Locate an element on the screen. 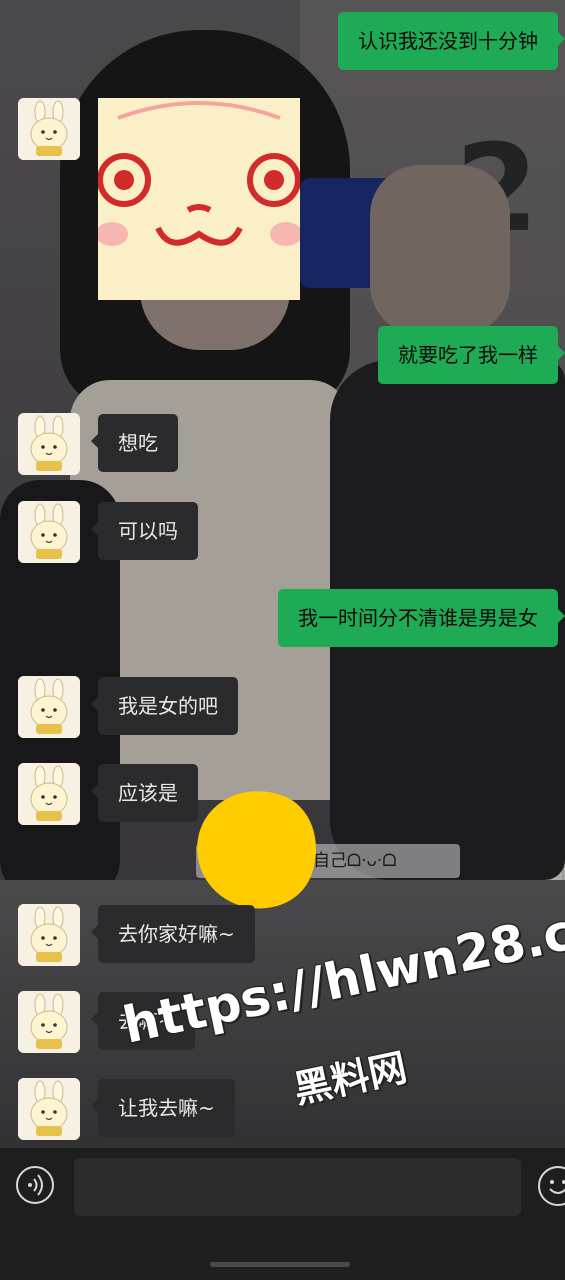 The width and height of the screenshot is (565, 1280). message-bubble-incoming: 让我去嘛~ is located at coordinates (163, 1108).